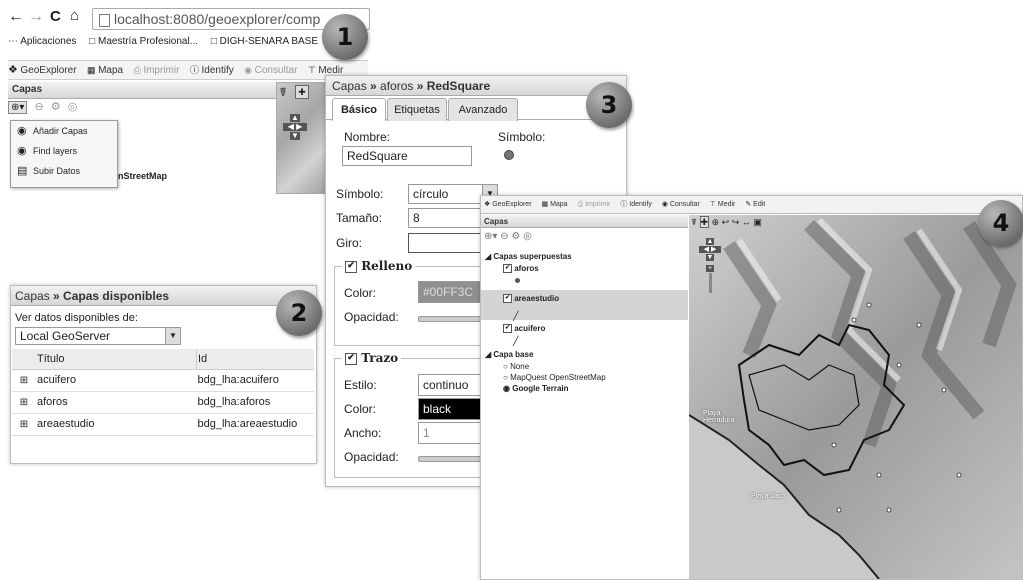 The height and width of the screenshot is (580, 1023). I want to click on tree-layer-aforos: ✔ aforos, so click(521, 269).